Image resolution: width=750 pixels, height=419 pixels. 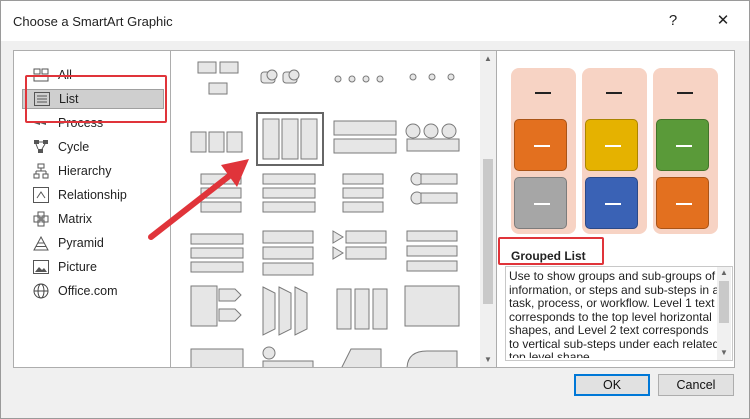 I want to click on category-label: Pyramid, so click(x=81, y=243).